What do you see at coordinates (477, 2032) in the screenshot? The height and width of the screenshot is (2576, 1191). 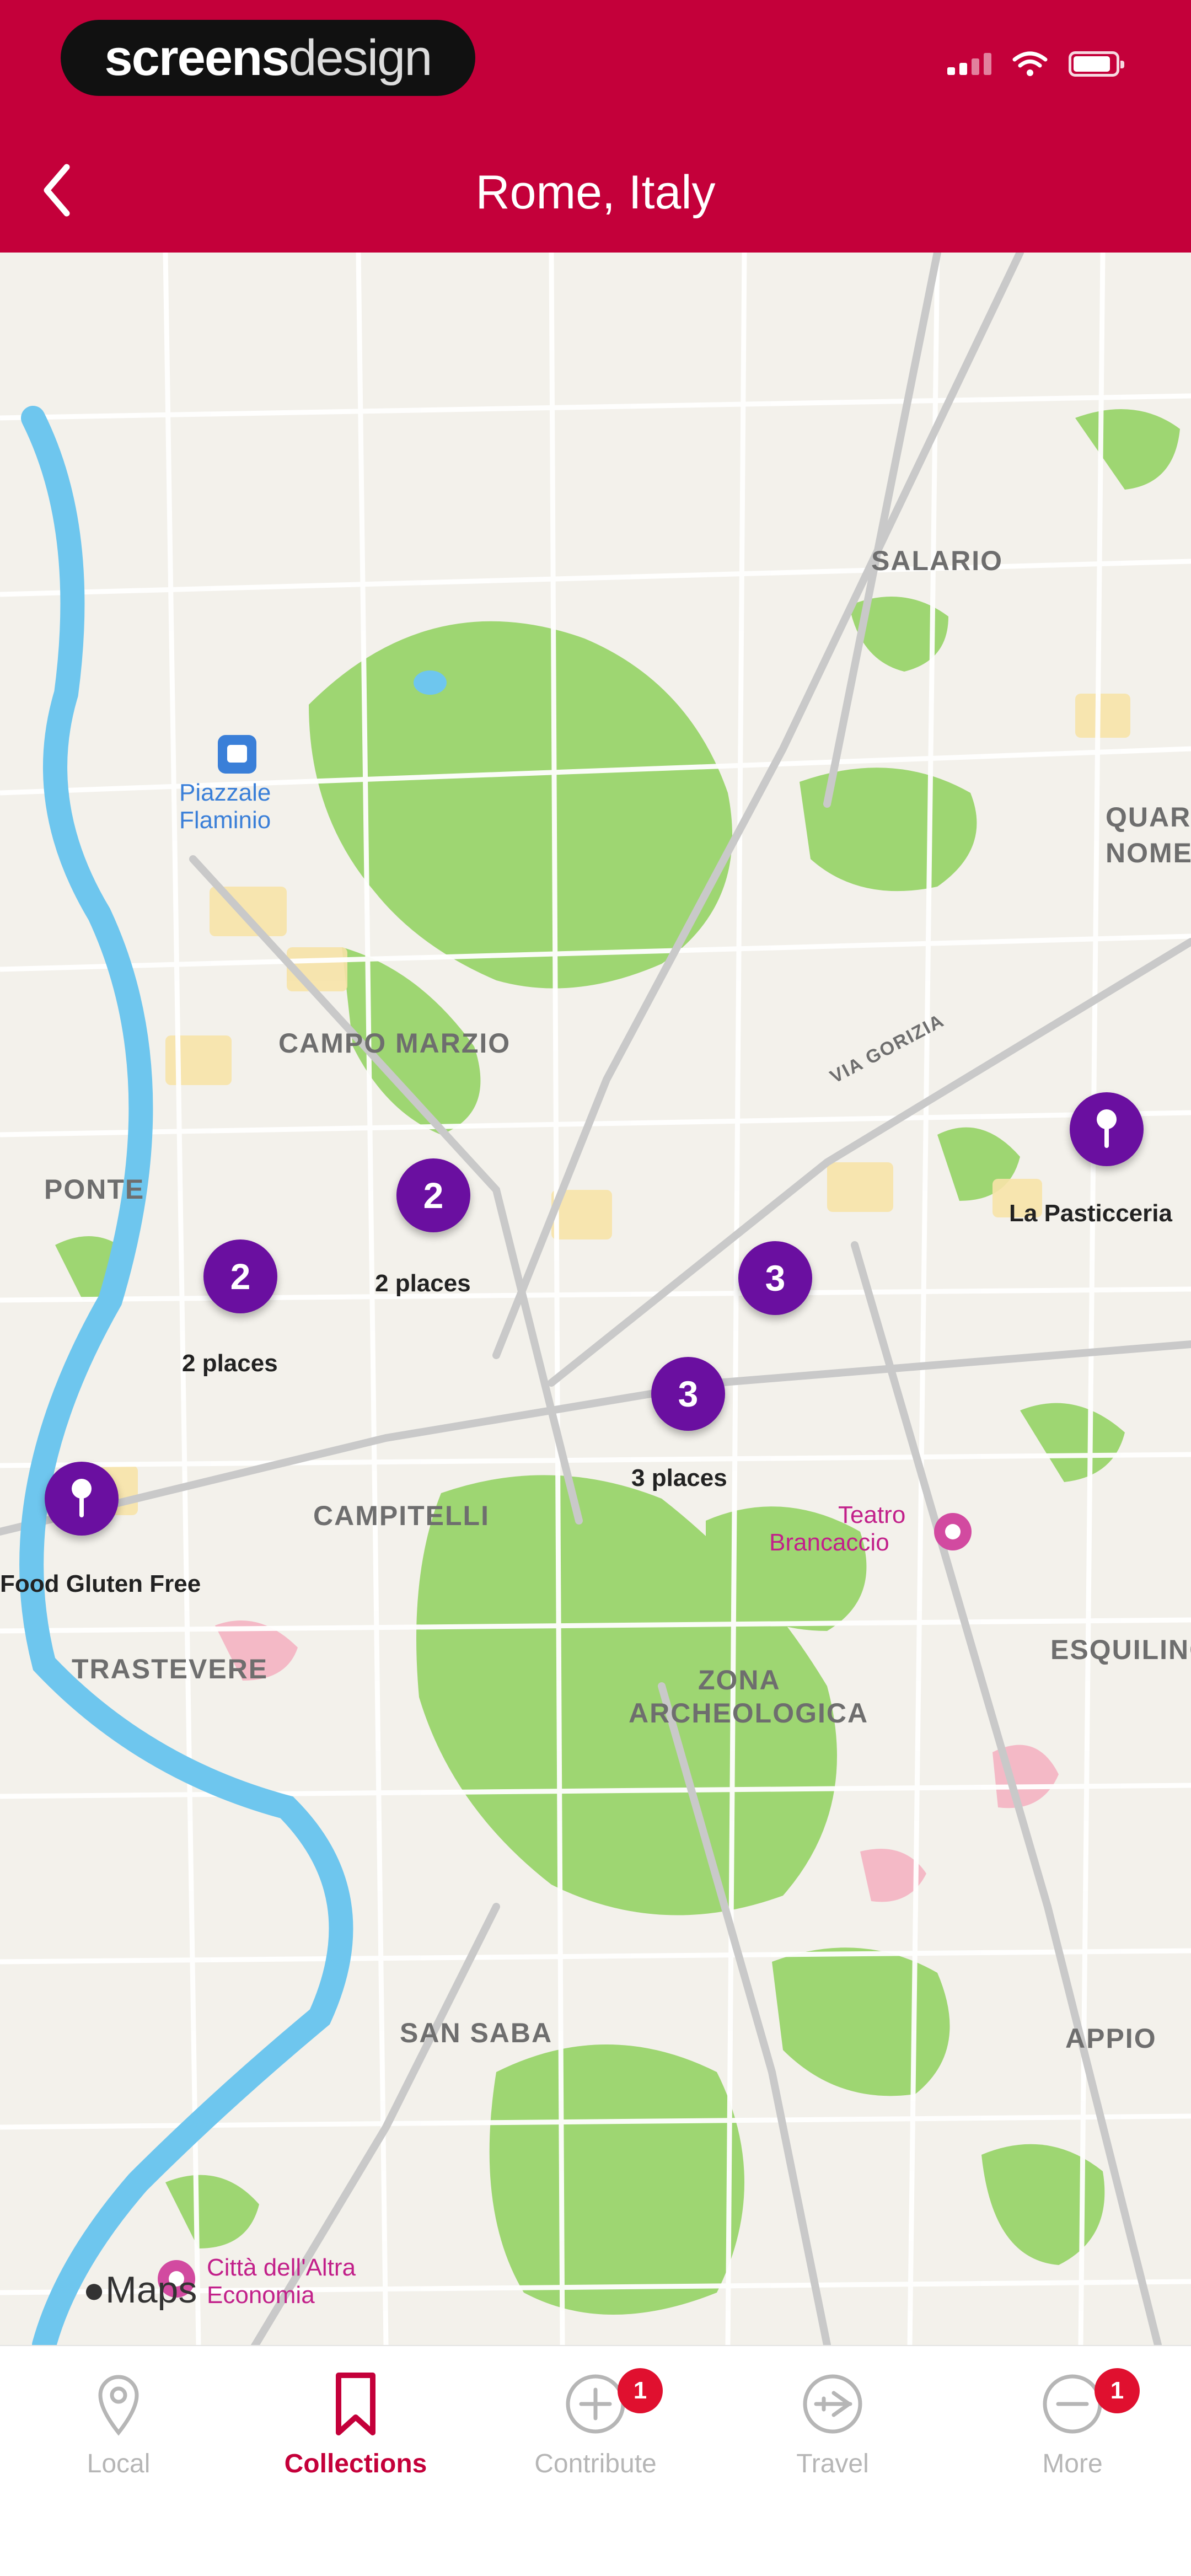 I see `district-label: SAN SABA` at bounding box center [477, 2032].